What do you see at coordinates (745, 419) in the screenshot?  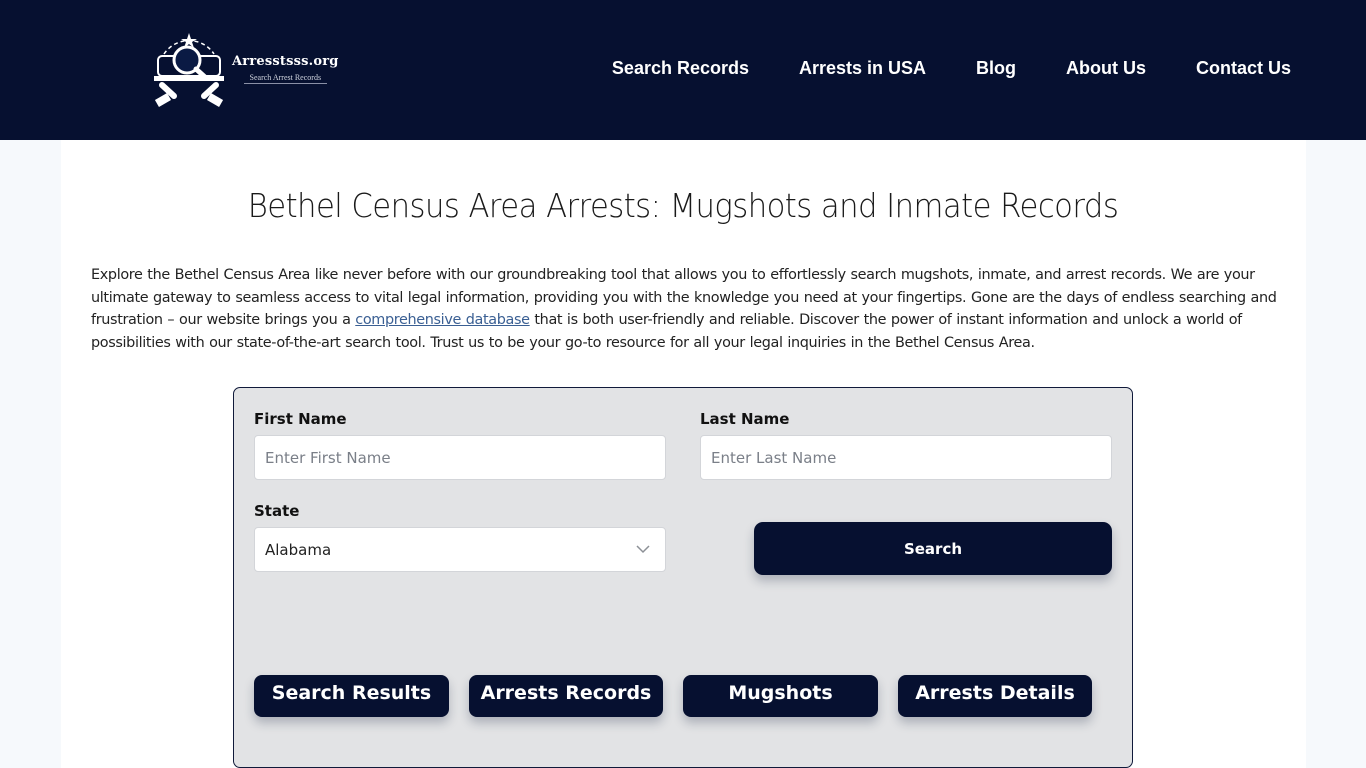 I see `last-name-label: Last Name` at bounding box center [745, 419].